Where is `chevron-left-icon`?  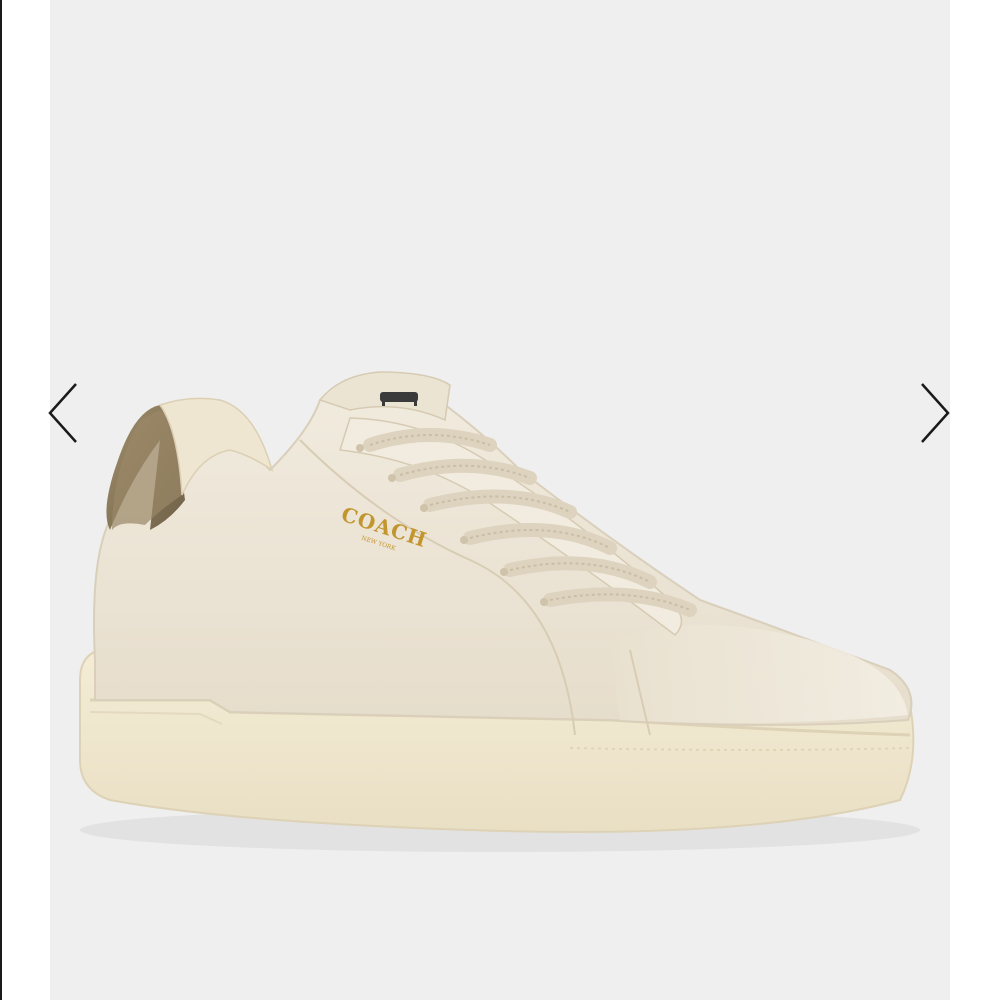 chevron-left-icon is located at coordinates (62, 413).